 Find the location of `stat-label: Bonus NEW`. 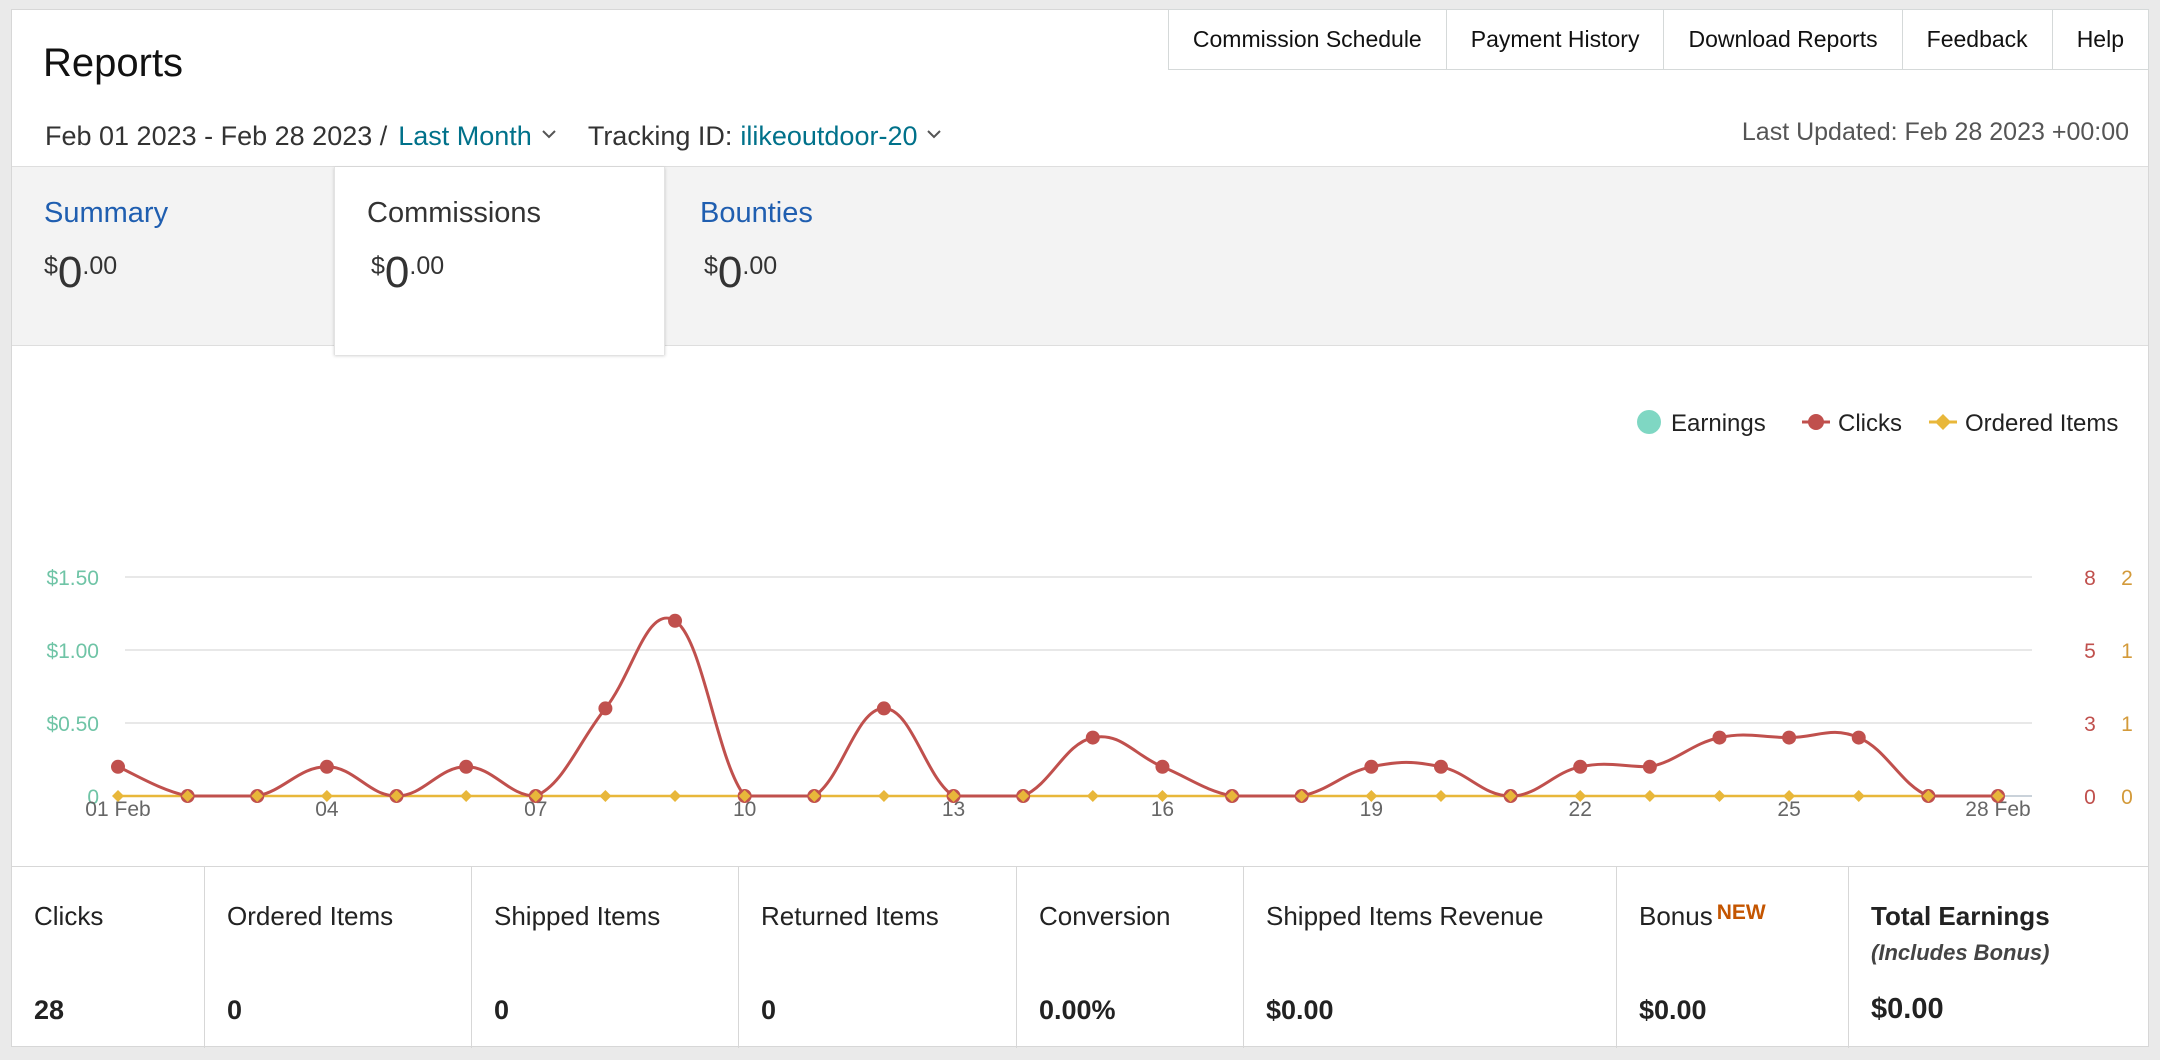

stat-label: Bonus NEW is located at coordinates (1702, 916).